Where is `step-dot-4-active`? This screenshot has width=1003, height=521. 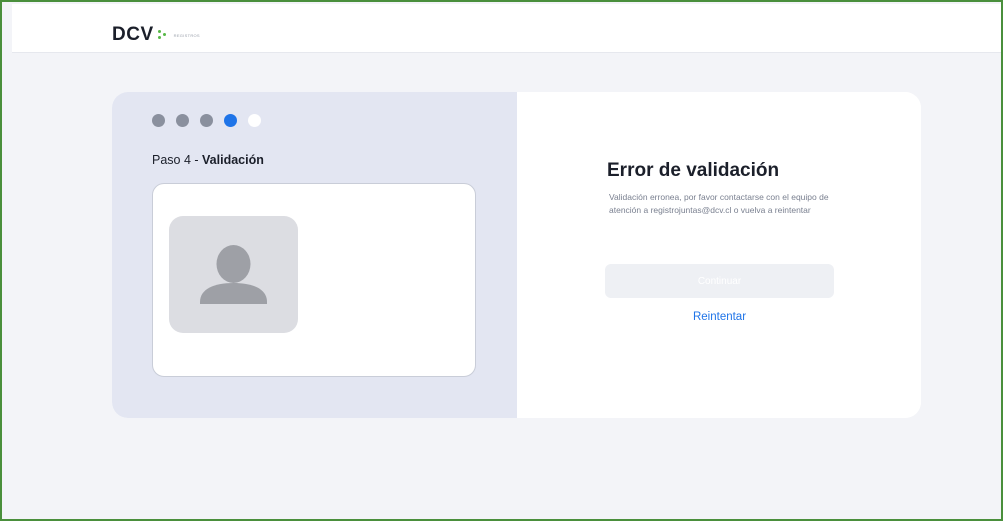 step-dot-4-active is located at coordinates (230, 120).